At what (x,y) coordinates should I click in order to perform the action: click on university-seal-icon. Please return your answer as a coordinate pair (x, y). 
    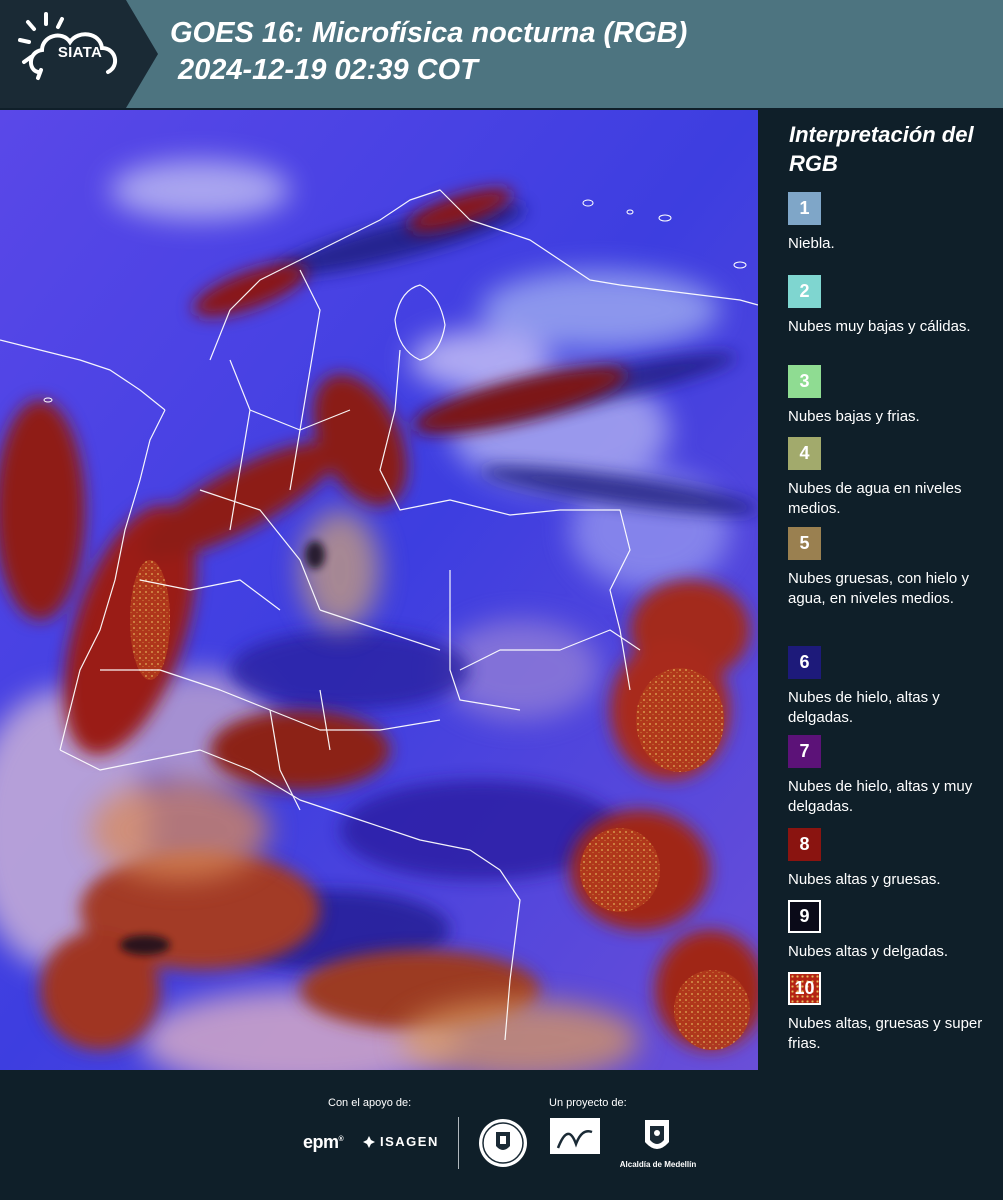
    Looking at the image, I should click on (503, 1143).